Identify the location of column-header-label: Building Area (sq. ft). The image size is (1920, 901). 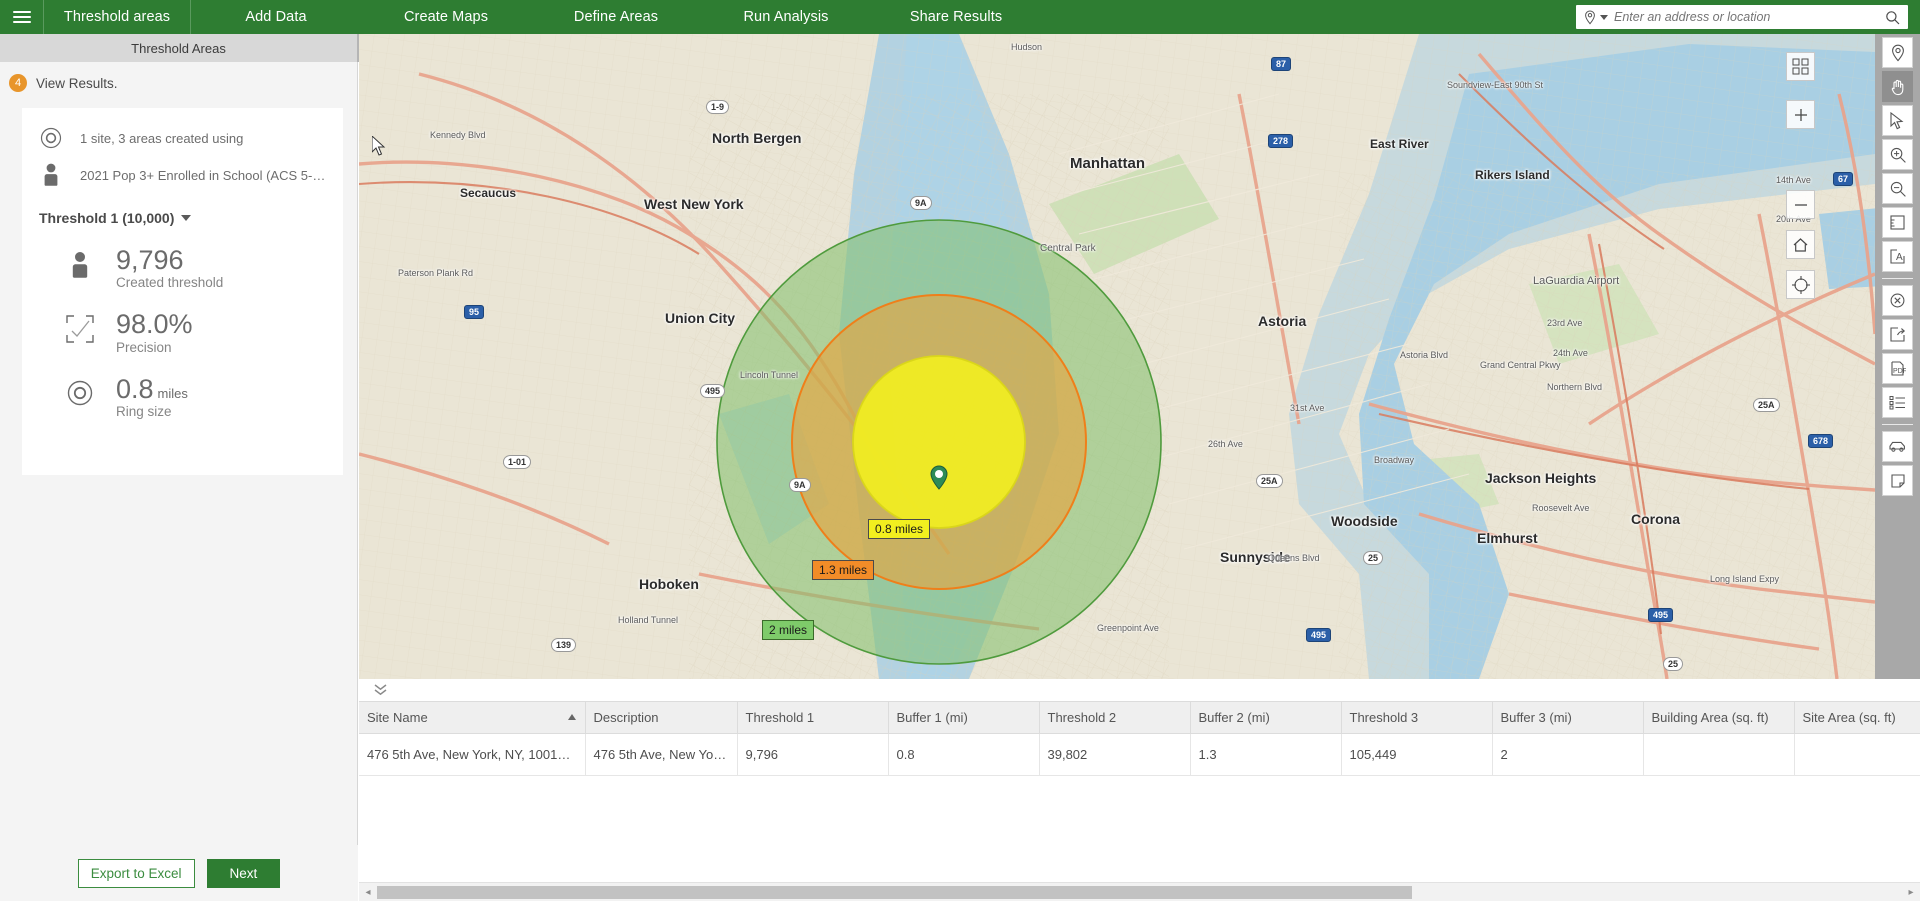
(1710, 717).